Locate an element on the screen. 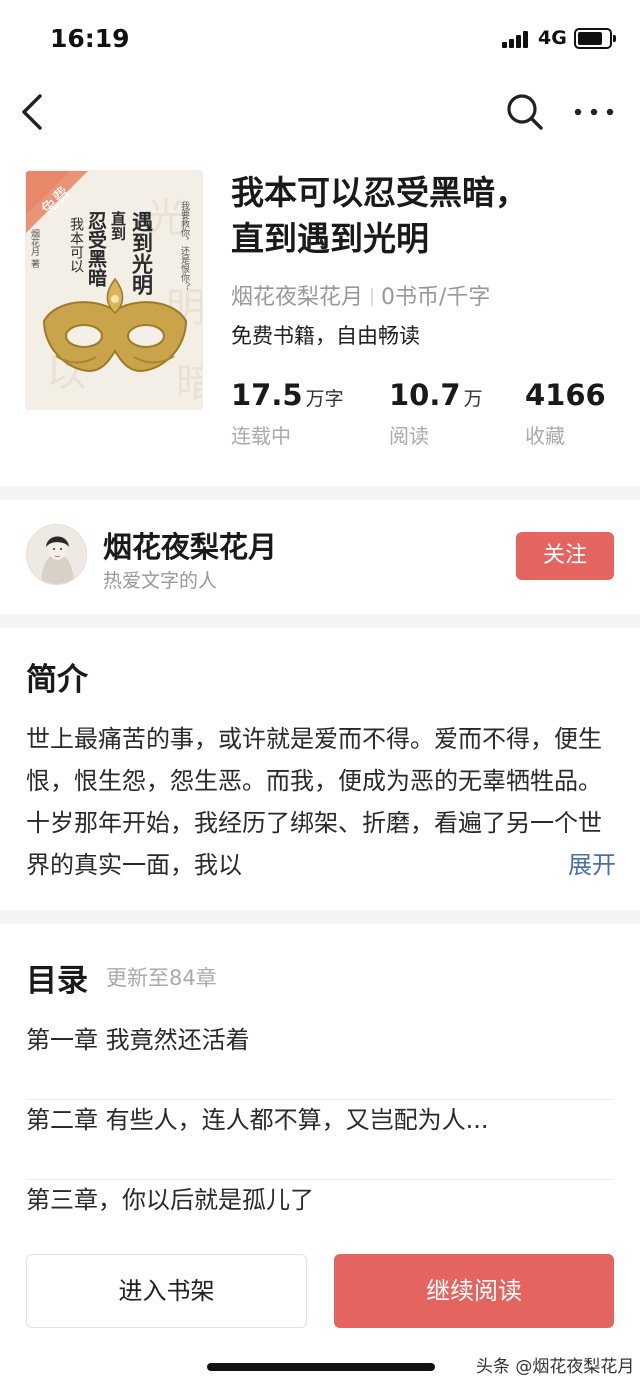  stat-label: 连载中 is located at coordinates (261, 436).